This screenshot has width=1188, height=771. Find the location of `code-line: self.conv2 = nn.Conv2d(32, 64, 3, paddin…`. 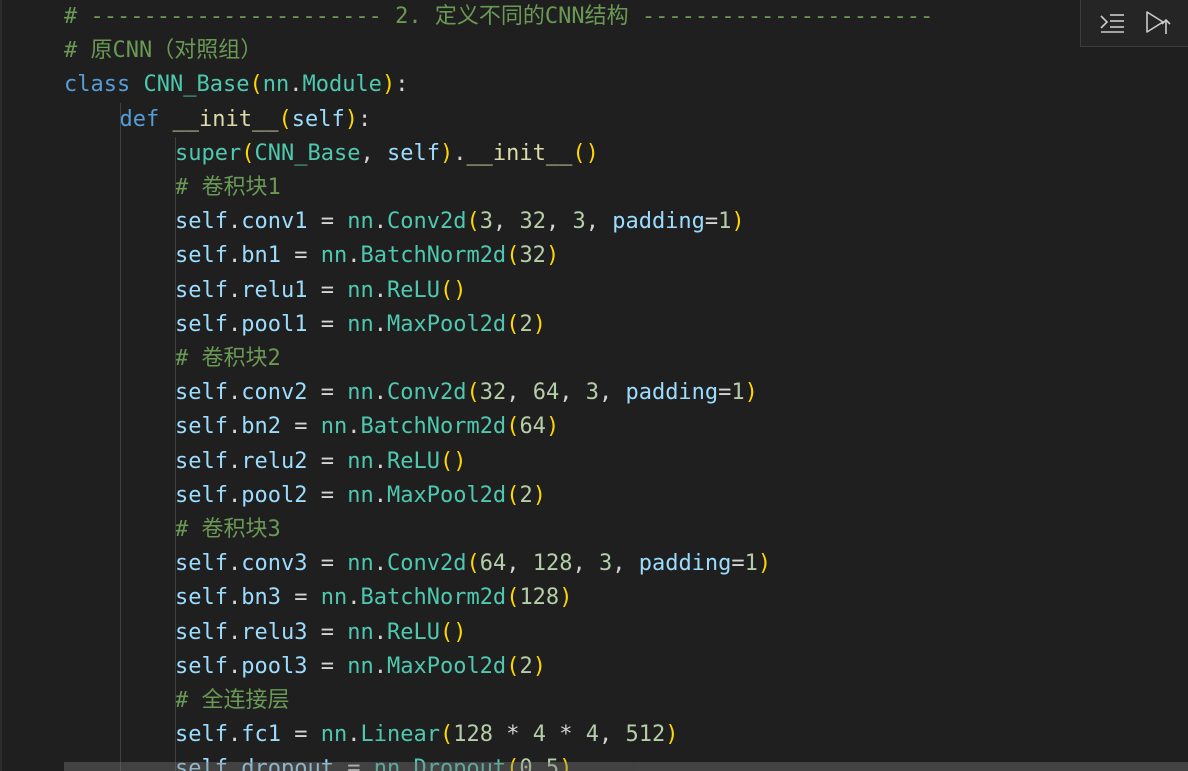

code-line: self.conv2 = nn.Conv2d(32, 64, 3, paddin… is located at coordinates (466, 393).